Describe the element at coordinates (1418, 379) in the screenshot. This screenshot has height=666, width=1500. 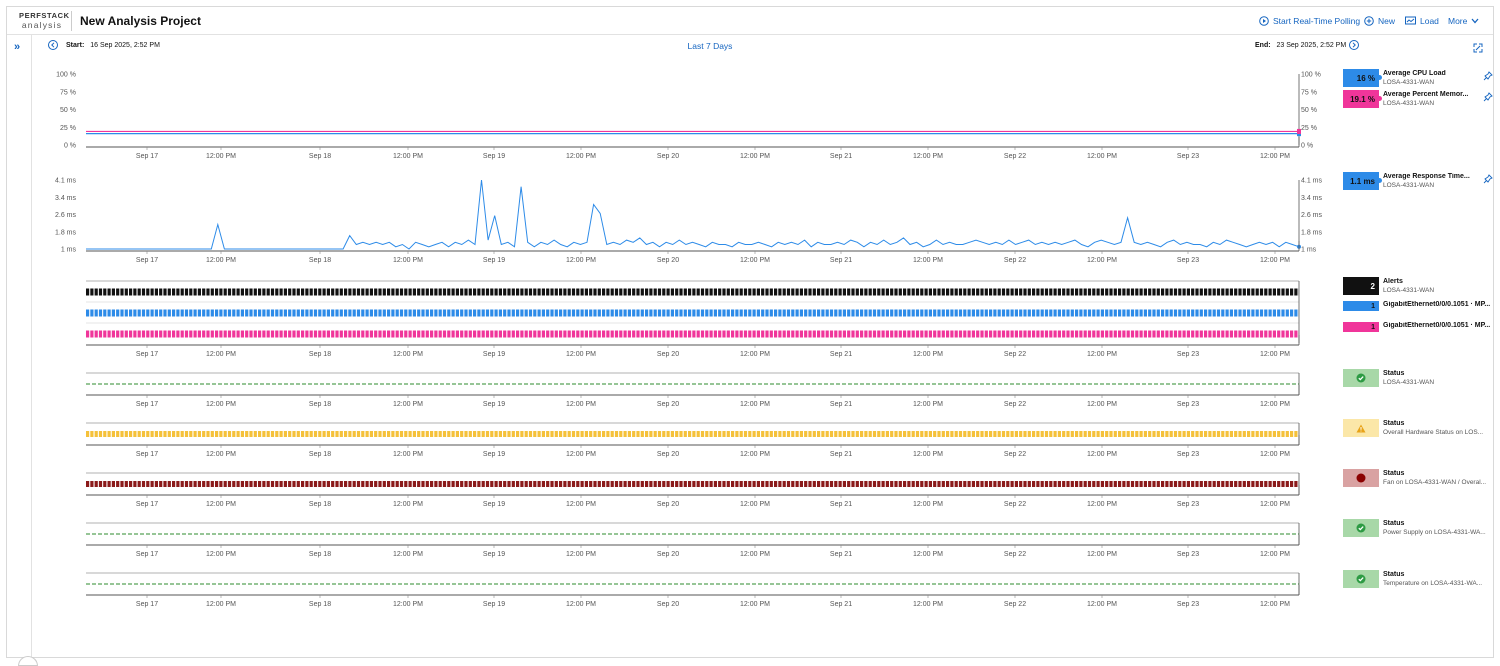
I see `legend-status-node: Status LOSA-4331-WAN` at that location.